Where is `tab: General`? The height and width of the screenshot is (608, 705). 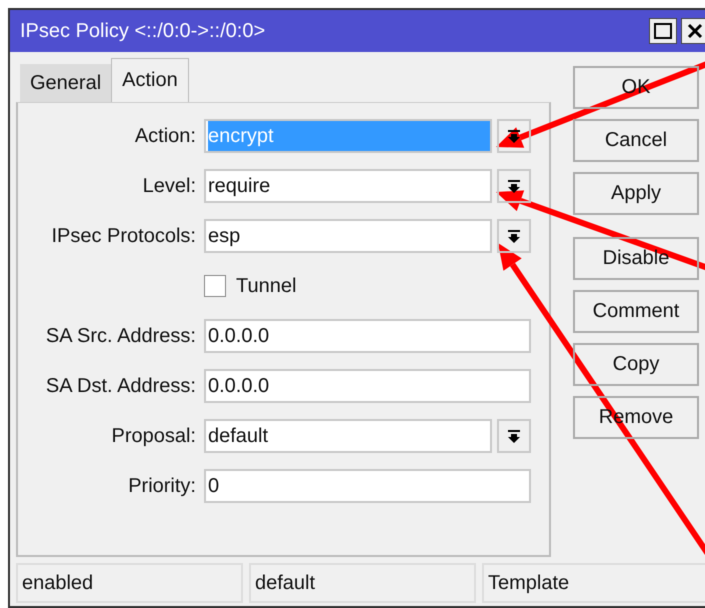
tab: General is located at coordinates (66, 83).